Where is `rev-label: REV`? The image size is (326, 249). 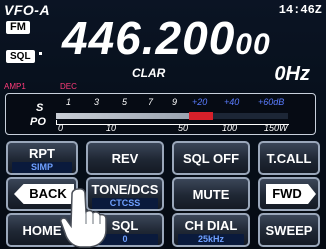
rev-label: REV is located at coordinates (125, 158).